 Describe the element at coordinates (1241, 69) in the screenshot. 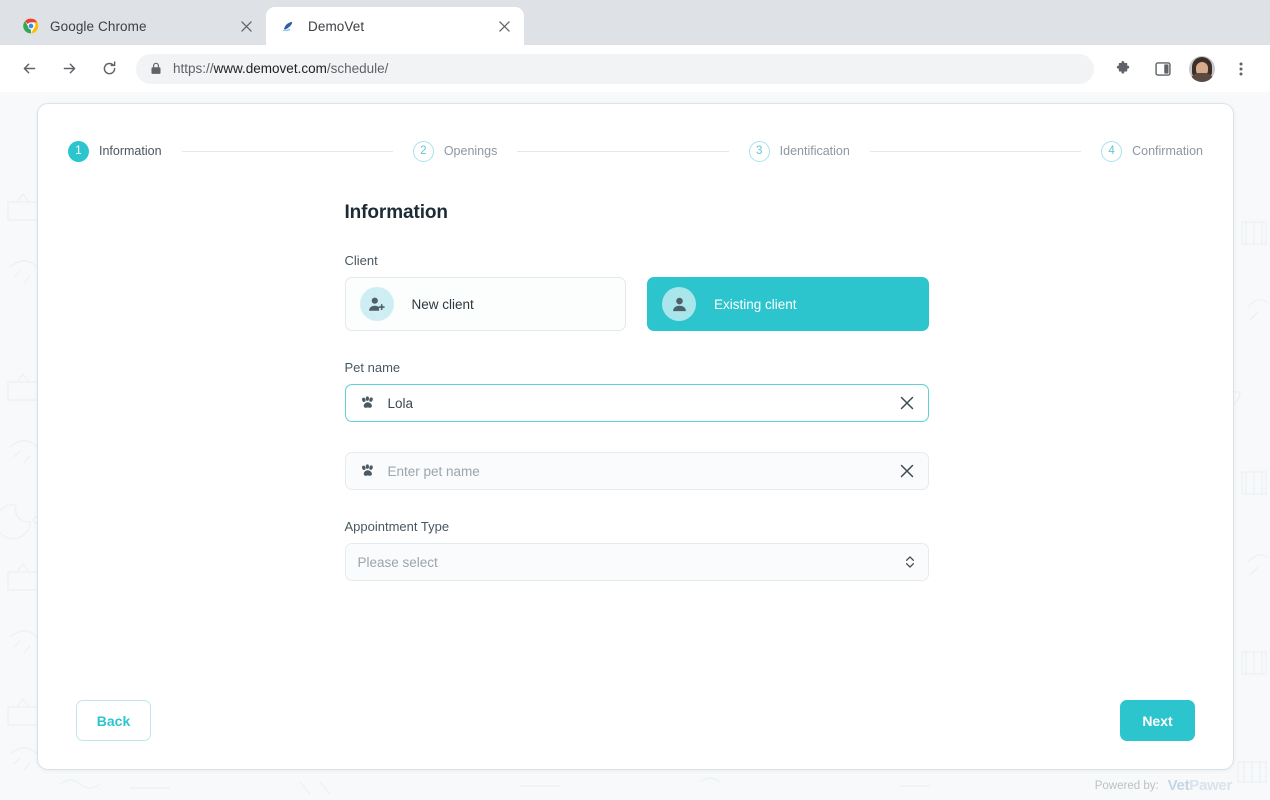

I see `three-dot-menu-icon` at that location.